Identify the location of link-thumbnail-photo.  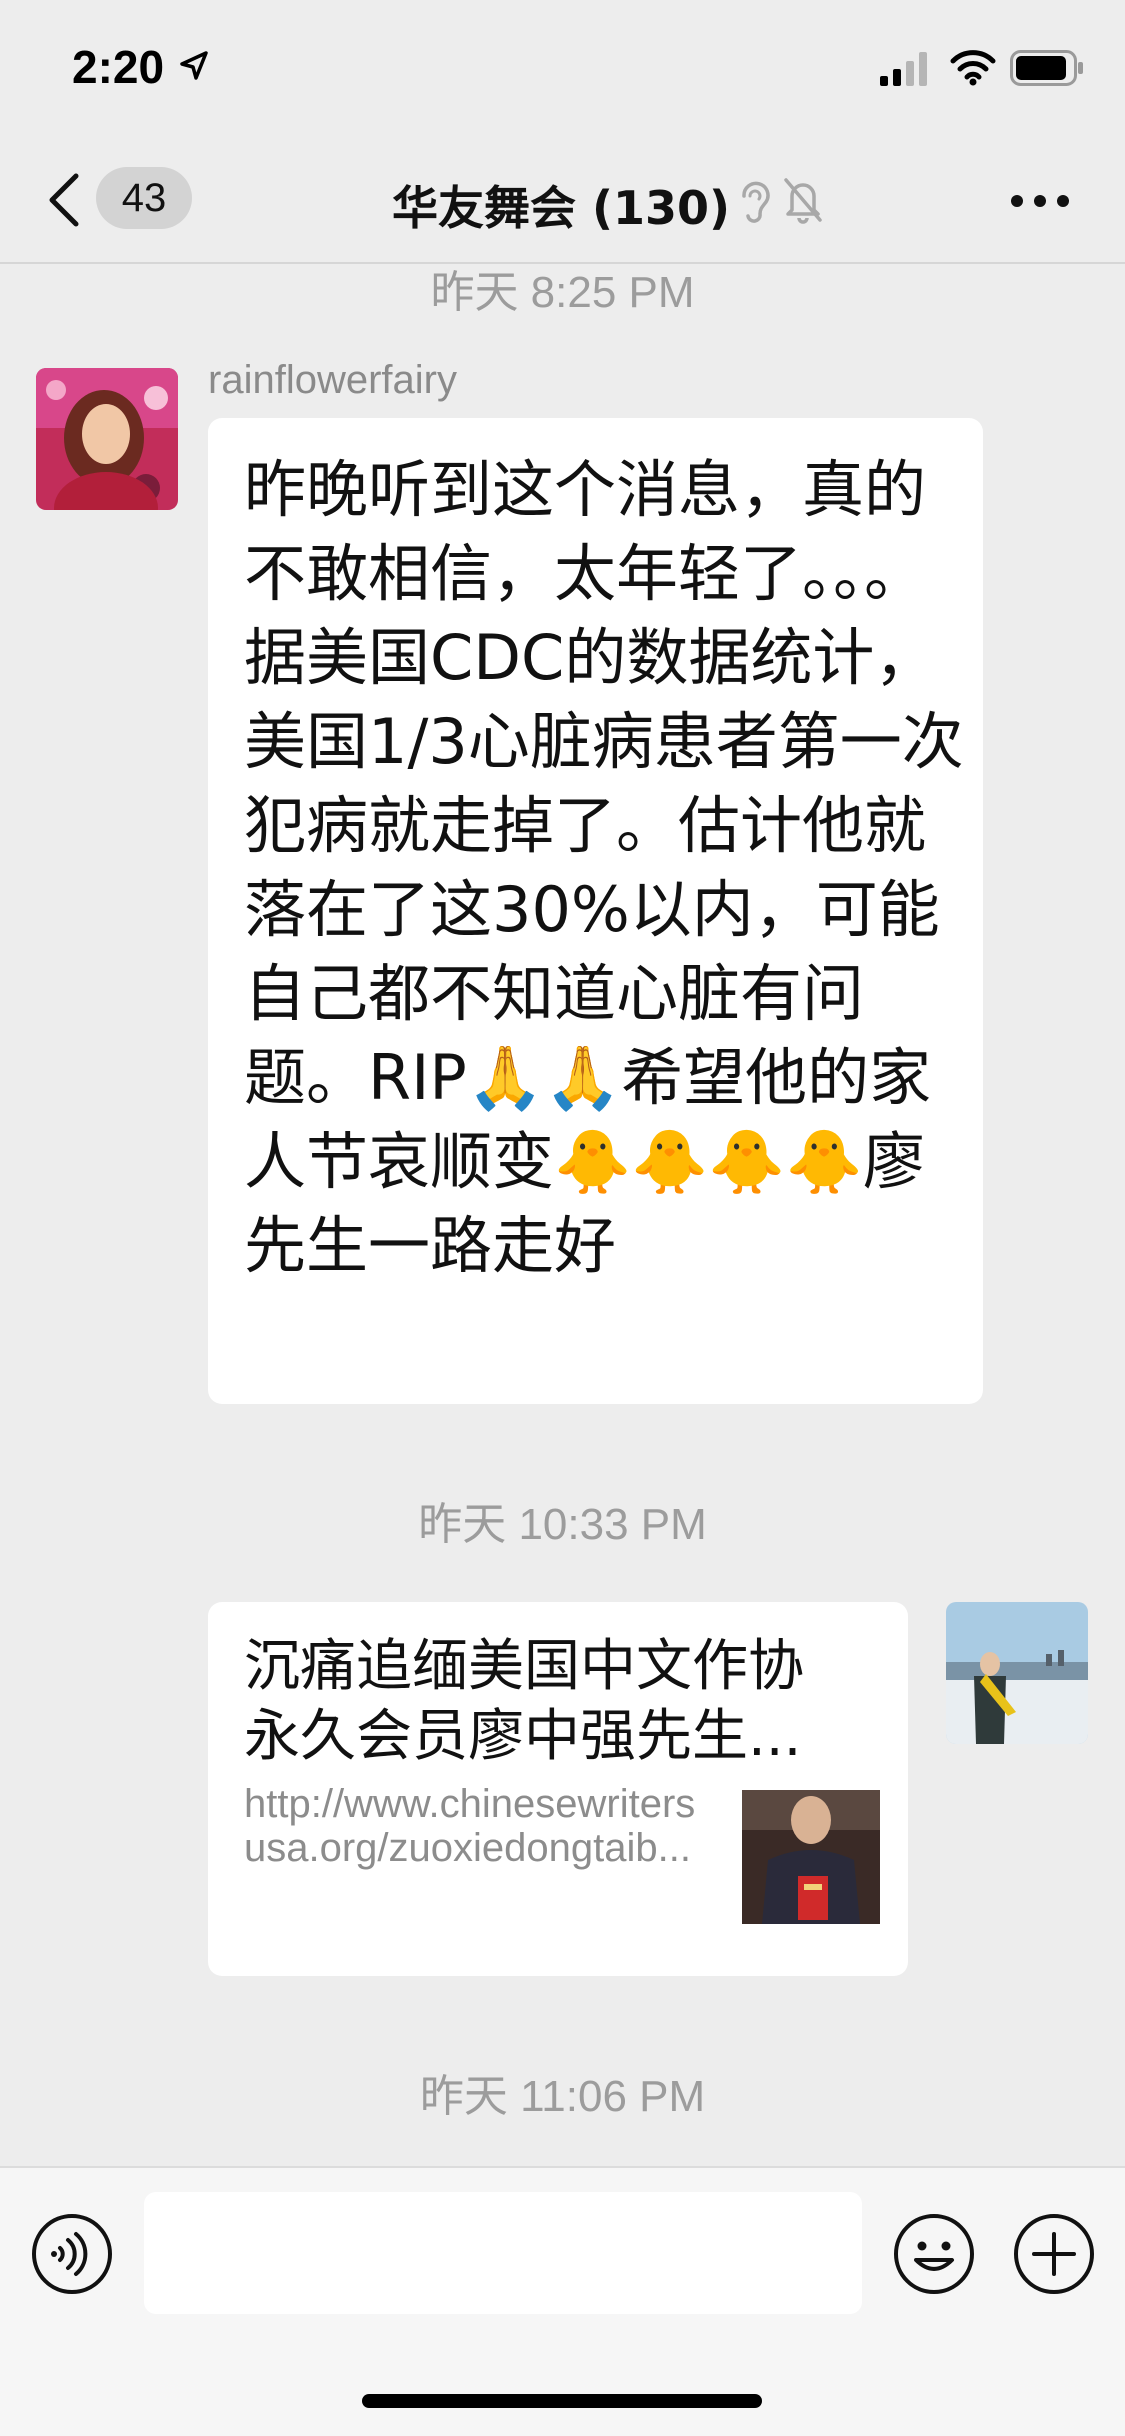
(811, 1857).